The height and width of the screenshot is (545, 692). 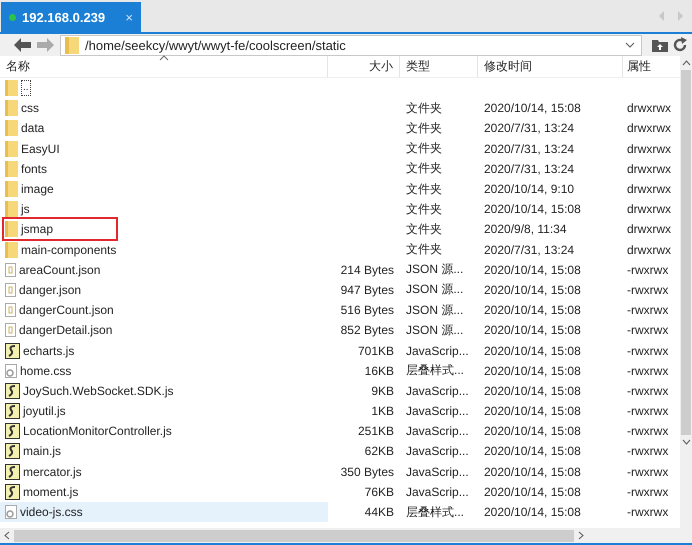 I want to click on scroll-right-icon, so click(x=581, y=535).